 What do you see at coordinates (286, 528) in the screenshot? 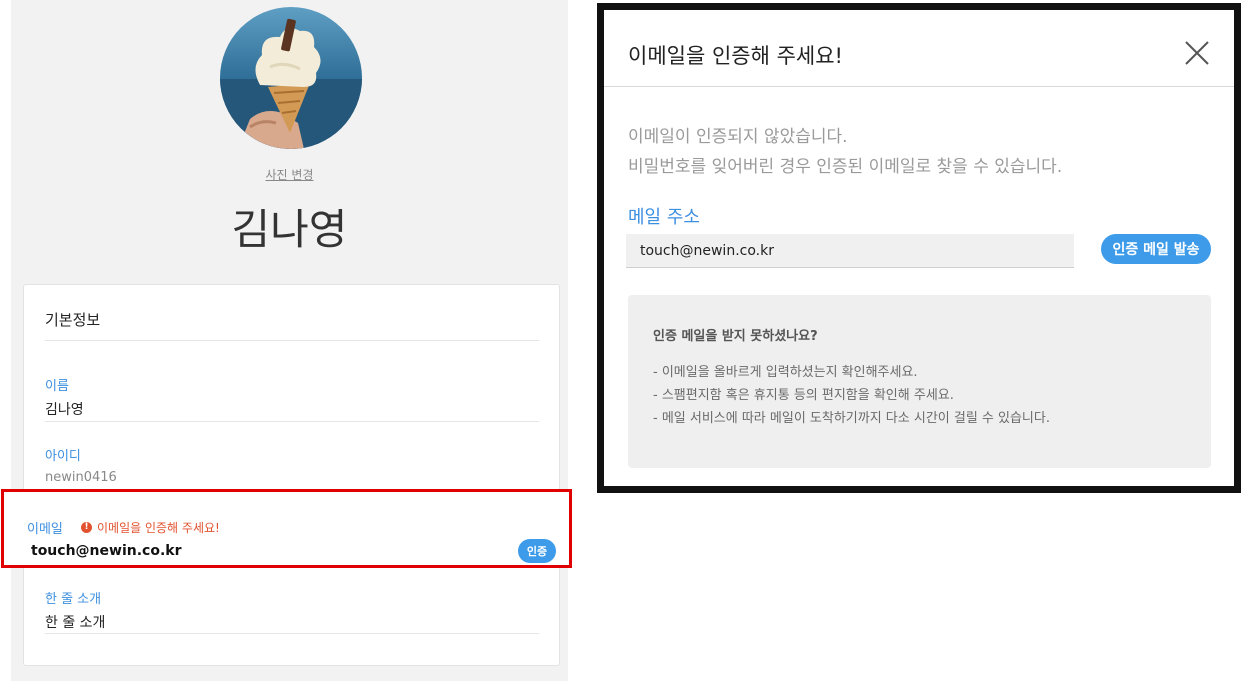
I see `email-field-highlight: 이메일 ! 이메일을 인증해 주세요! touch@newin.co.kr 인증` at bounding box center [286, 528].